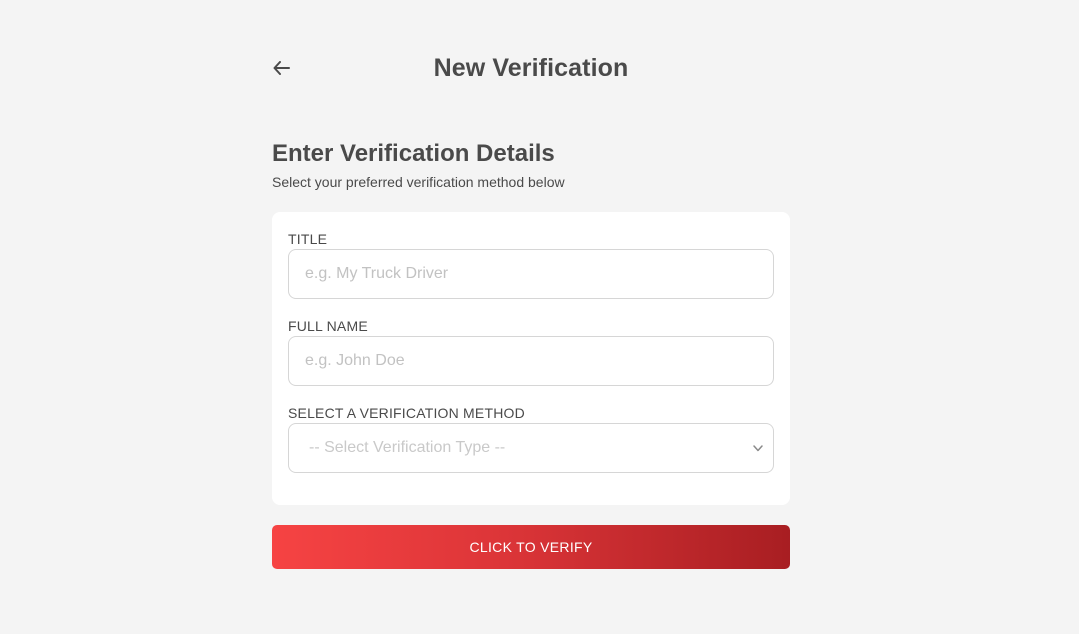 The image size is (1079, 634). Describe the element at coordinates (407, 447) in the screenshot. I see `verification-method-selected: -- Select Verification Type --` at that location.